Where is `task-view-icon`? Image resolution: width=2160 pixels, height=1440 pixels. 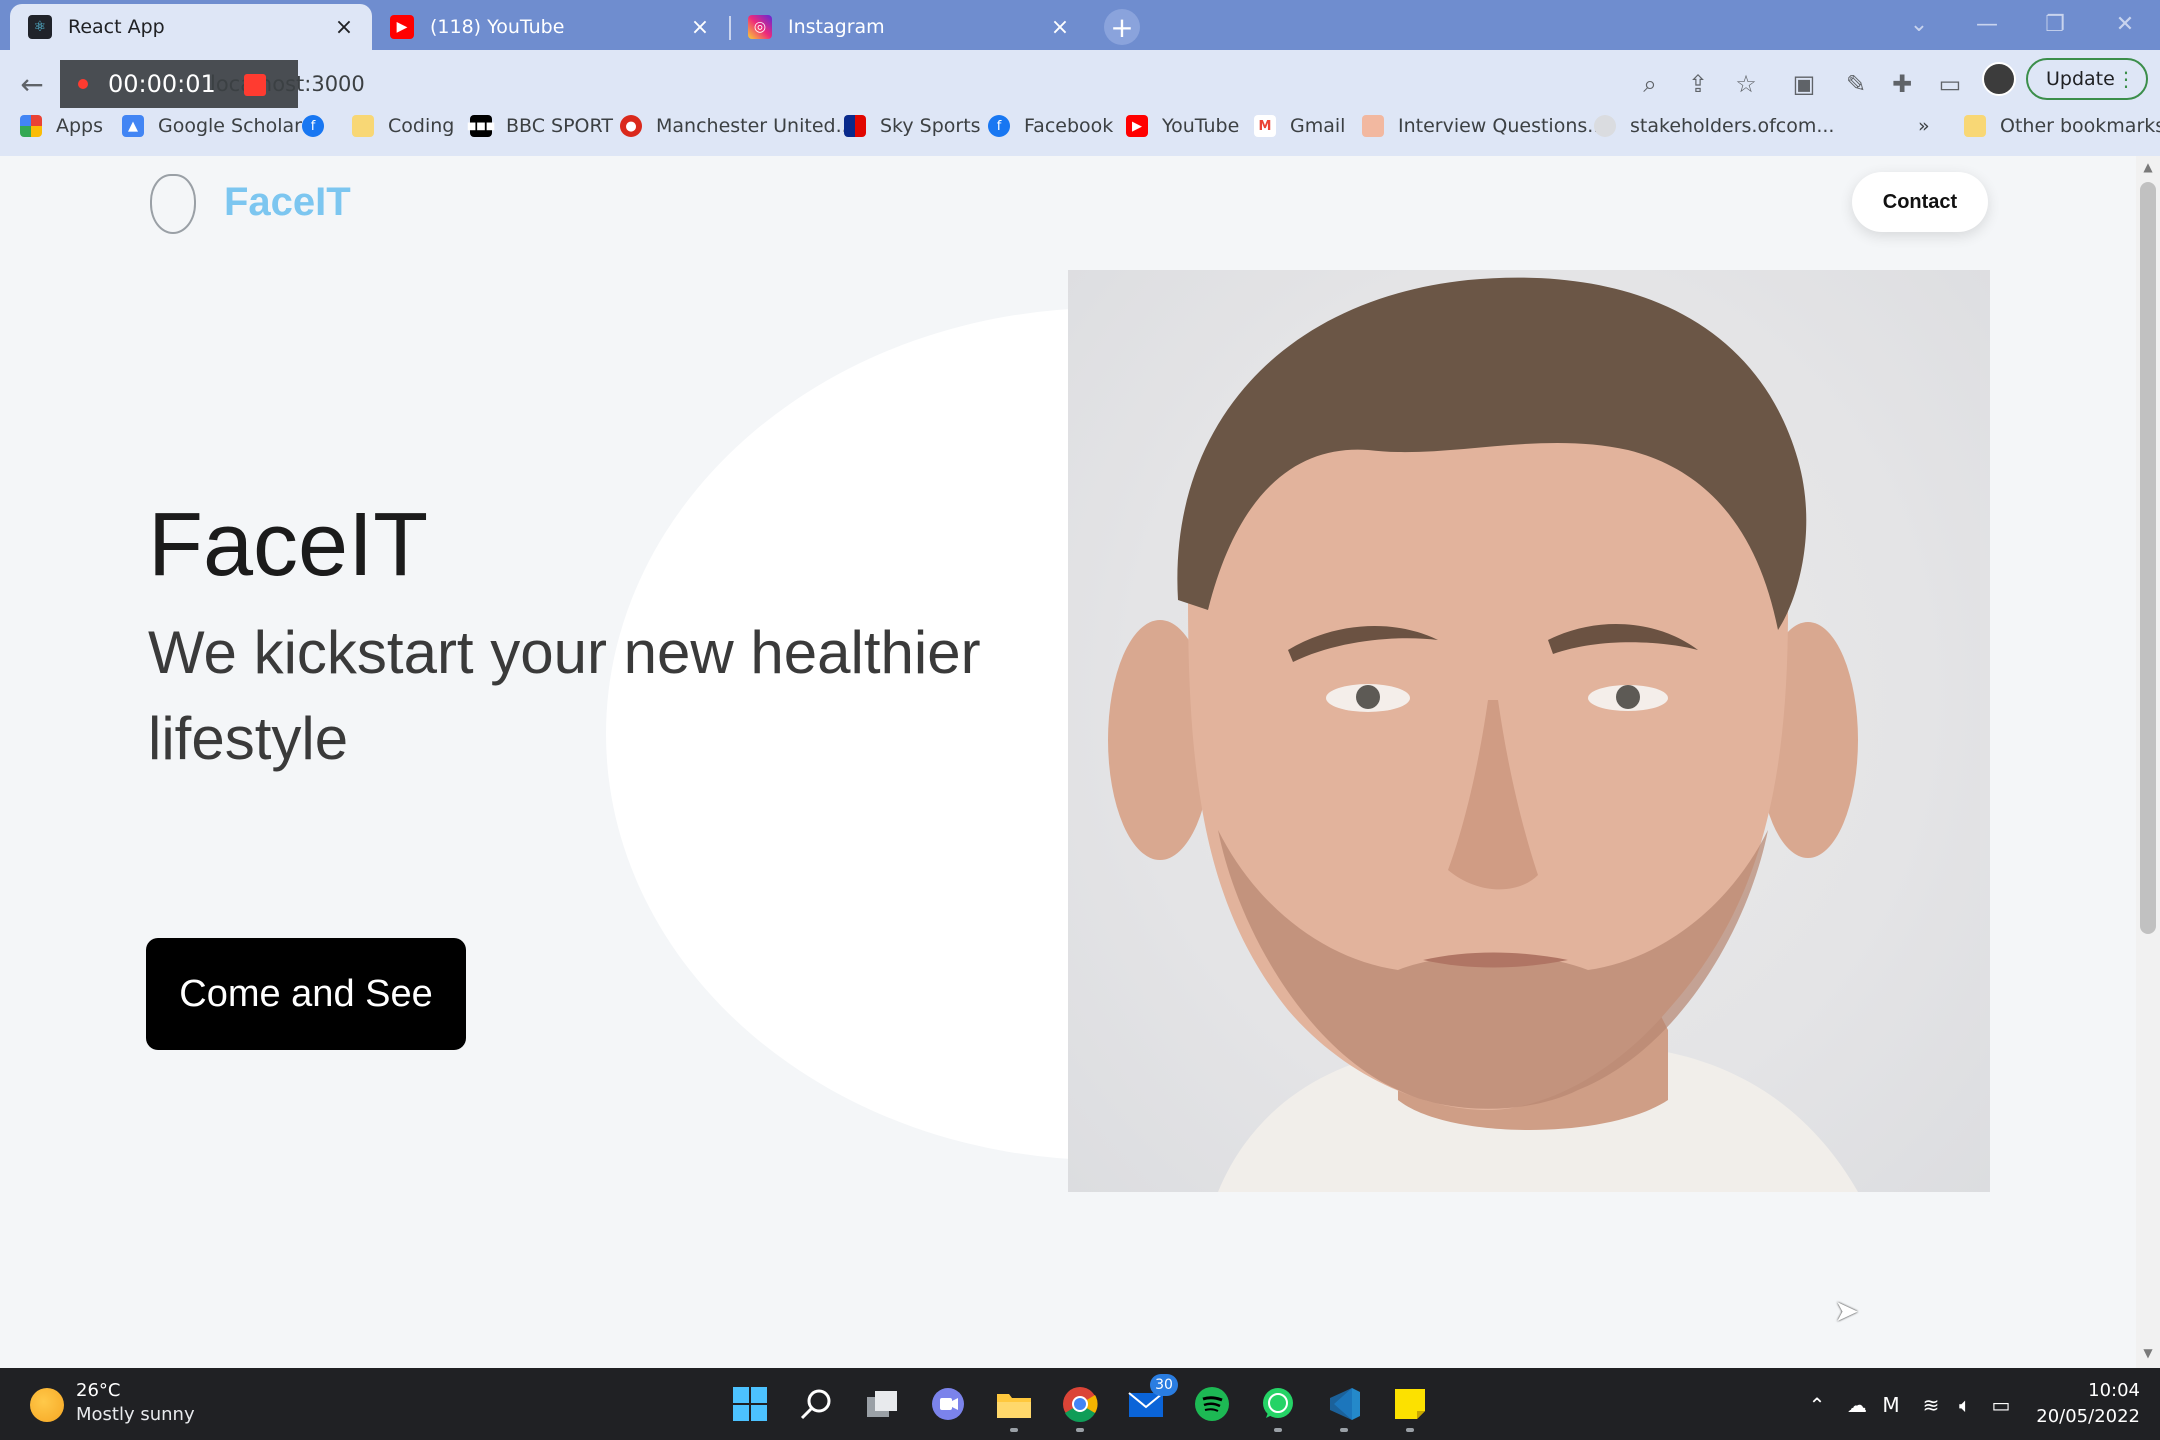 task-view-icon is located at coordinates (882, 1404).